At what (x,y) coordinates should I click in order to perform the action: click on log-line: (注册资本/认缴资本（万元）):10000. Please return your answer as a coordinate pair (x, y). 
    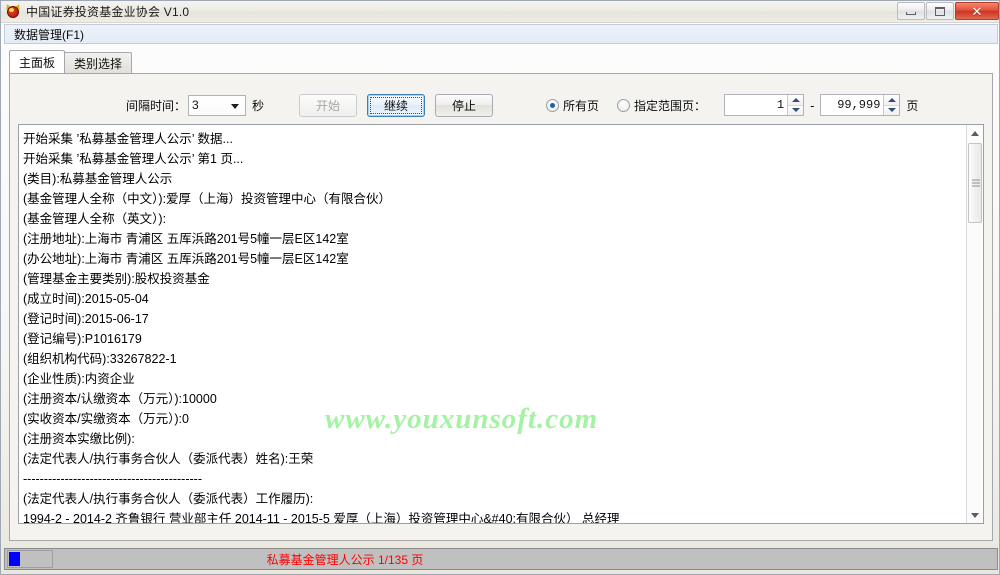
    Looking at the image, I should click on (120, 399).